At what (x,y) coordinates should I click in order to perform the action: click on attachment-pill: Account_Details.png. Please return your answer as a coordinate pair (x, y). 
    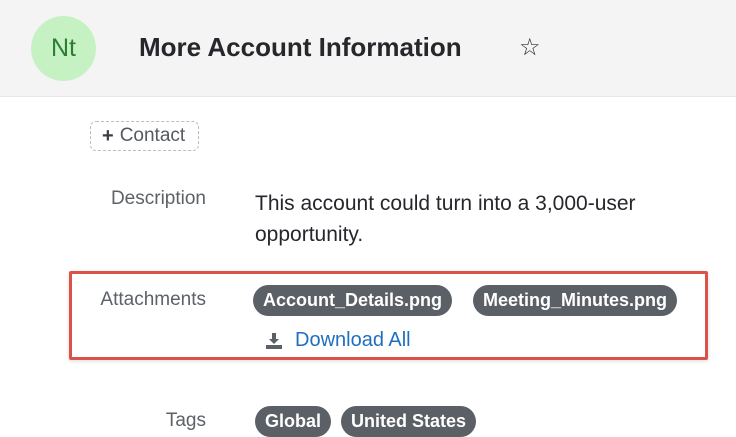
    Looking at the image, I should click on (353, 300).